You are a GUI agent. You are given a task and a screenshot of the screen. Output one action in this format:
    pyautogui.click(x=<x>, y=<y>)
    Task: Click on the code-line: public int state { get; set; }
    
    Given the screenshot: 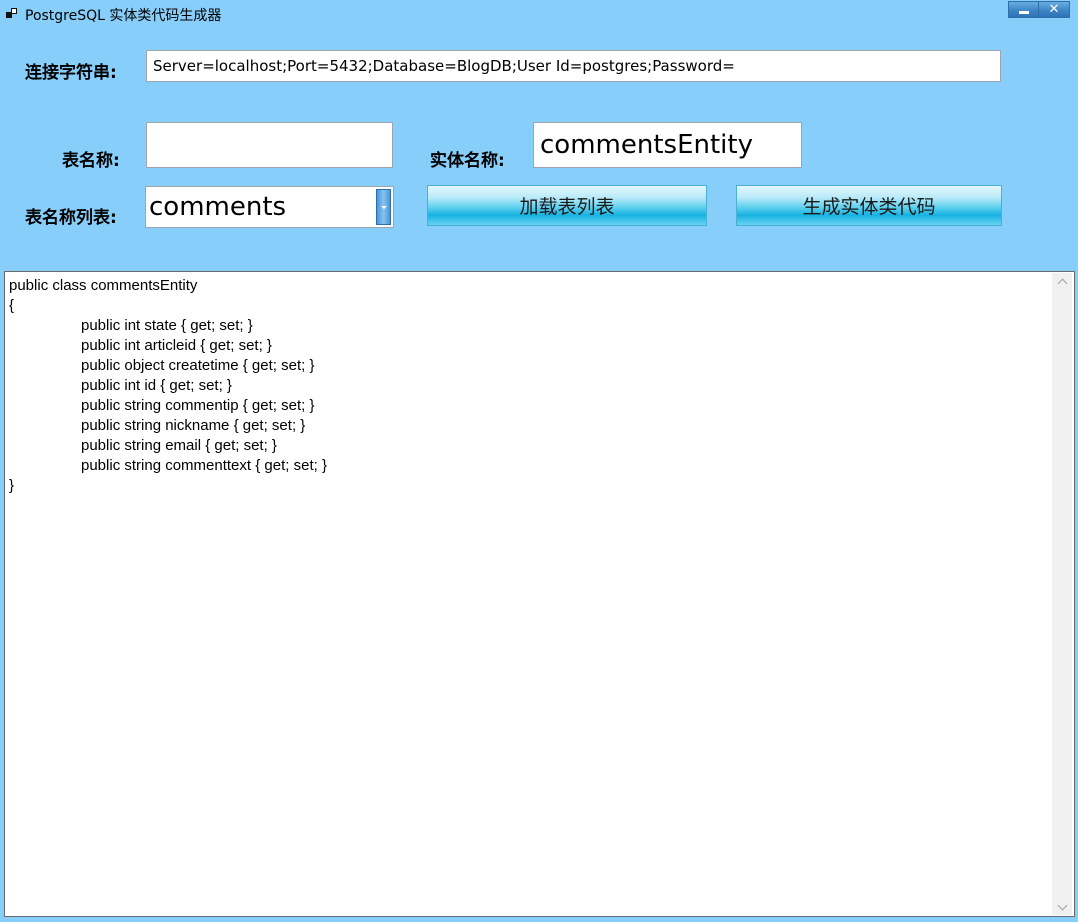 What is the action you would take?
    pyautogui.click(x=167, y=325)
    